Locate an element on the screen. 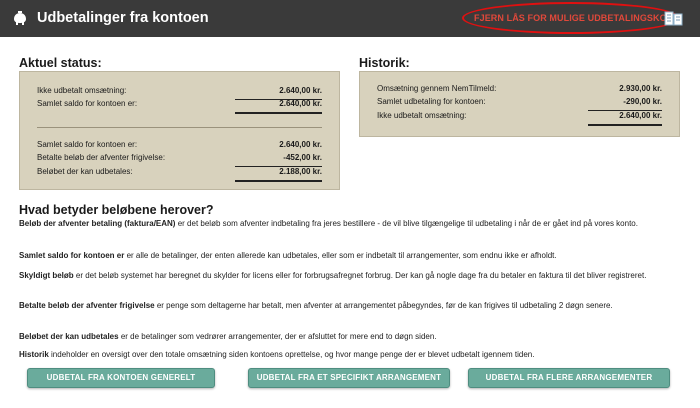  row-label: Betalte beløb der afventer frigivelse: is located at coordinates (101, 157).